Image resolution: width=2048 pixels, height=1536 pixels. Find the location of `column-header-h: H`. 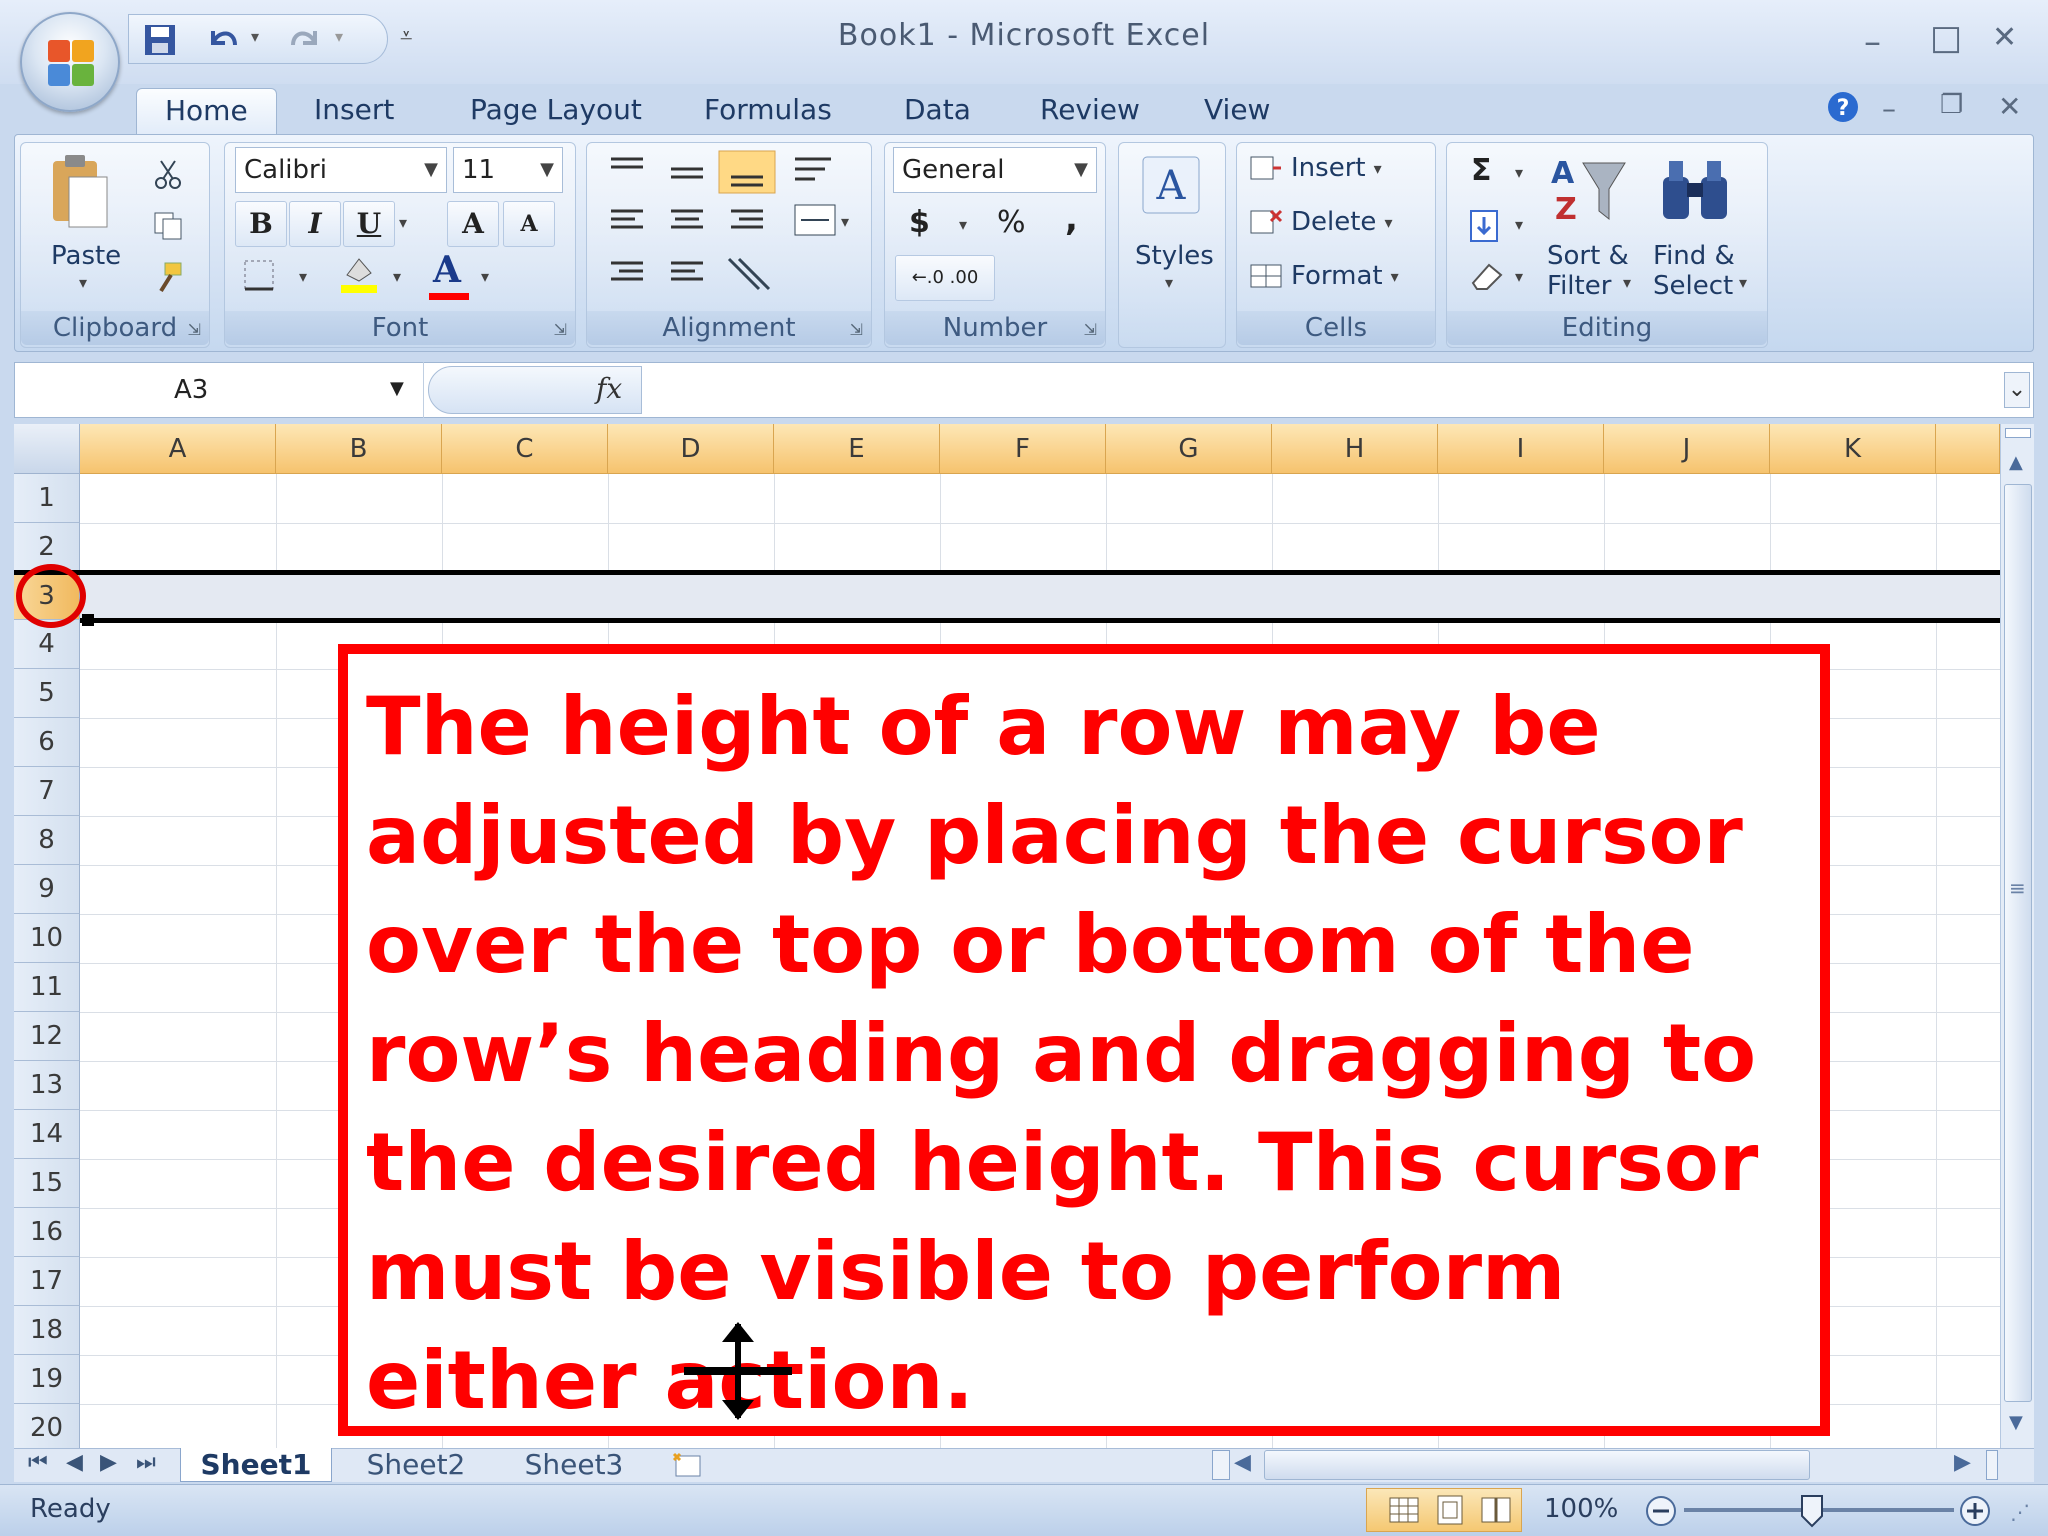

column-header-h: H is located at coordinates (1355, 449).